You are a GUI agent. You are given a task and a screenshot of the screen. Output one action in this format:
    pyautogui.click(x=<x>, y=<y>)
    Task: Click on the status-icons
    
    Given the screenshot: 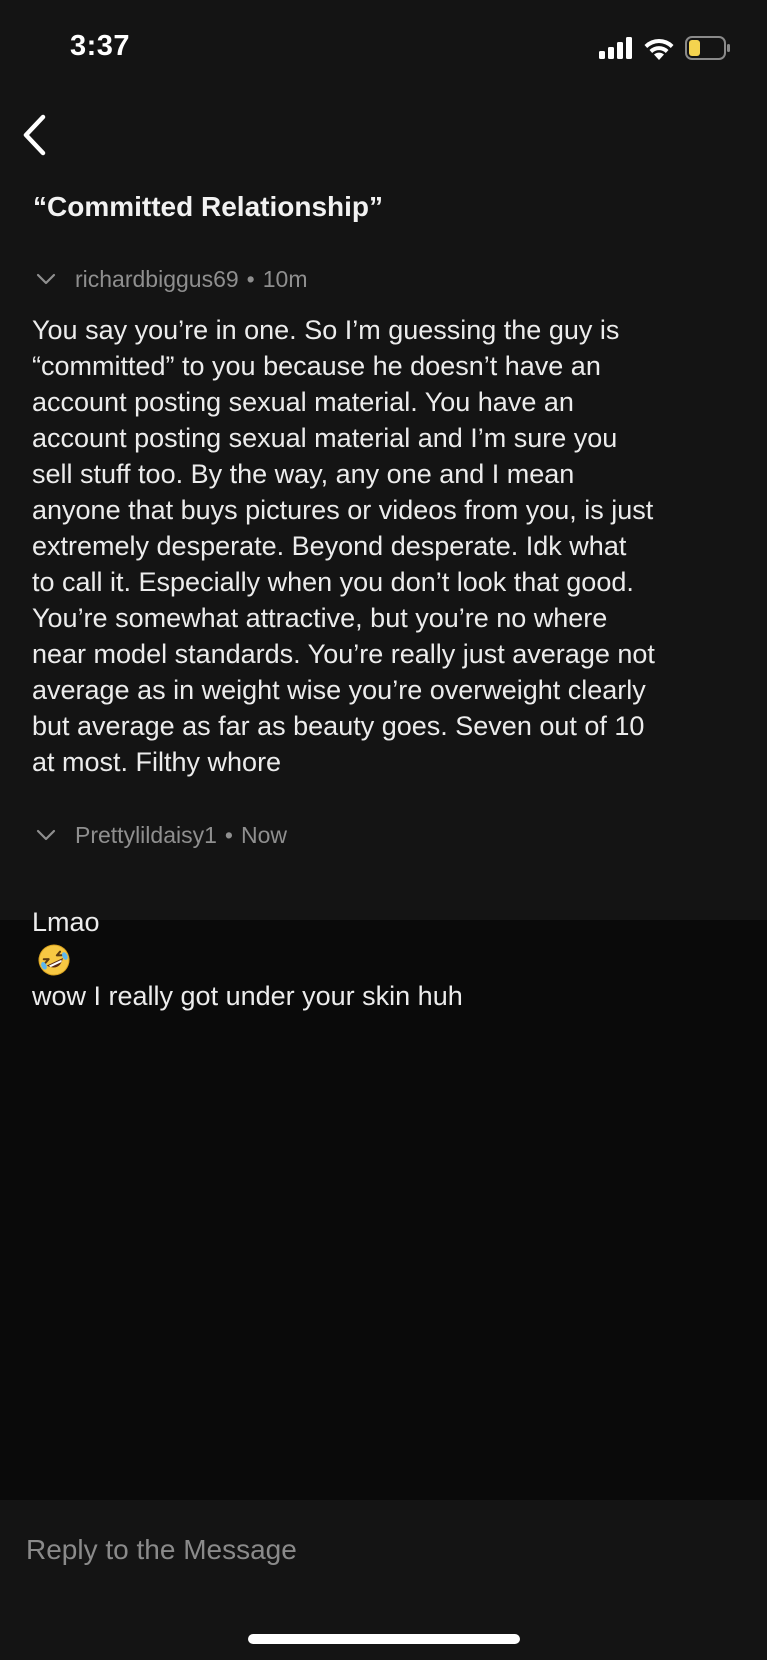 What is the action you would take?
    pyautogui.click(x=665, y=48)
    